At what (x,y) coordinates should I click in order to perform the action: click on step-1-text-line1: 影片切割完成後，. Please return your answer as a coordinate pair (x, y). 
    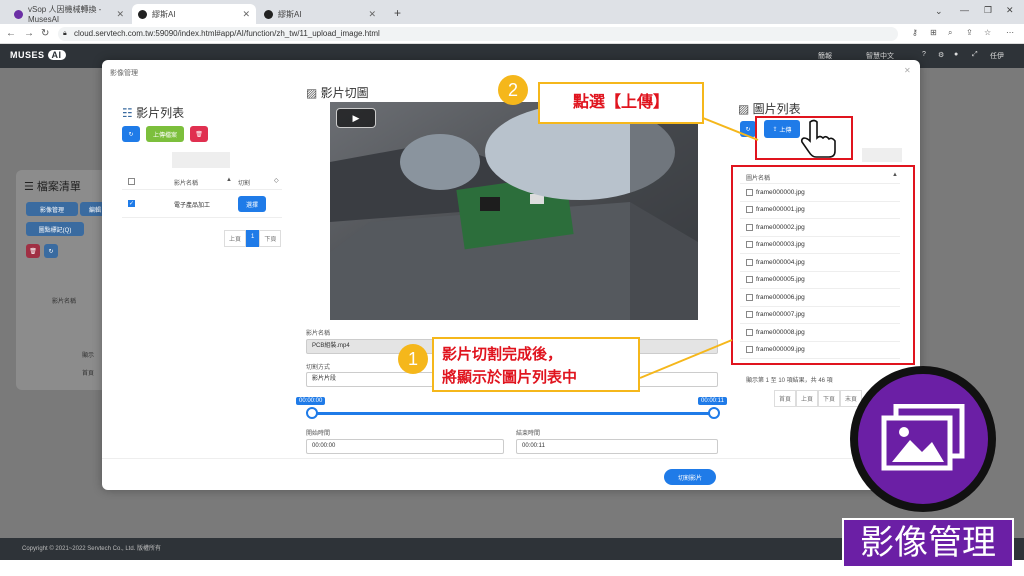
    Looking at the image, I should click on (502, 354).